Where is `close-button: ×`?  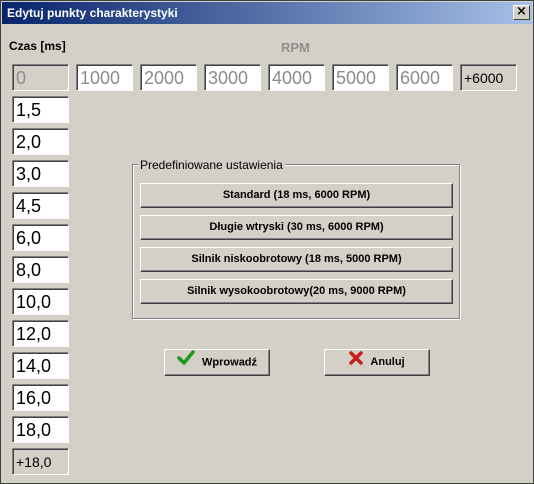
close-button: × is located at coordinates (521, 12).